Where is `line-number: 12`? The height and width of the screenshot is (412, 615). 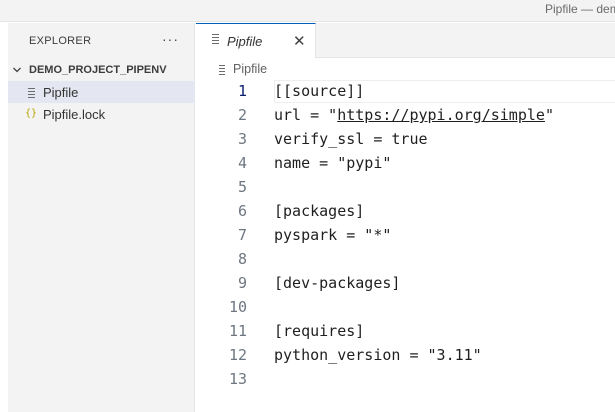 line-number: 12 is located at coordinates (237, 355).